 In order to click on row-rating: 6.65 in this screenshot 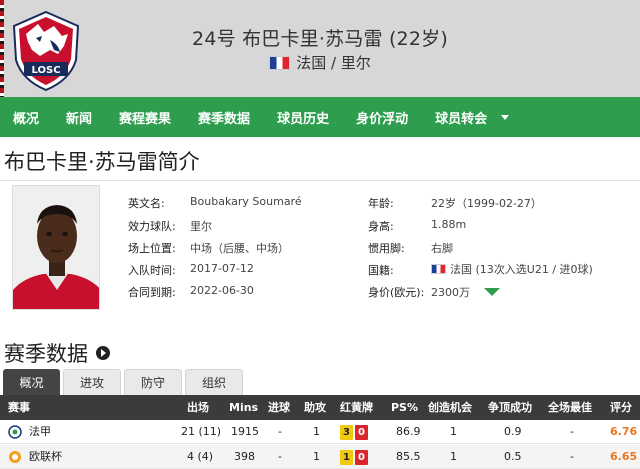, I will do `click(624, 456)`.